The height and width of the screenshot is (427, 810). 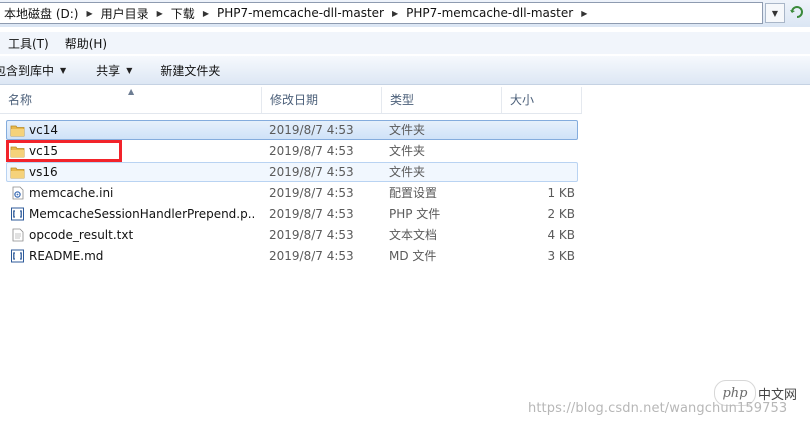 What do you see at coordinates (28, 43) in the screenshot?
I see `menu-tools: 工具(T)` at bounding box center [28, 43].